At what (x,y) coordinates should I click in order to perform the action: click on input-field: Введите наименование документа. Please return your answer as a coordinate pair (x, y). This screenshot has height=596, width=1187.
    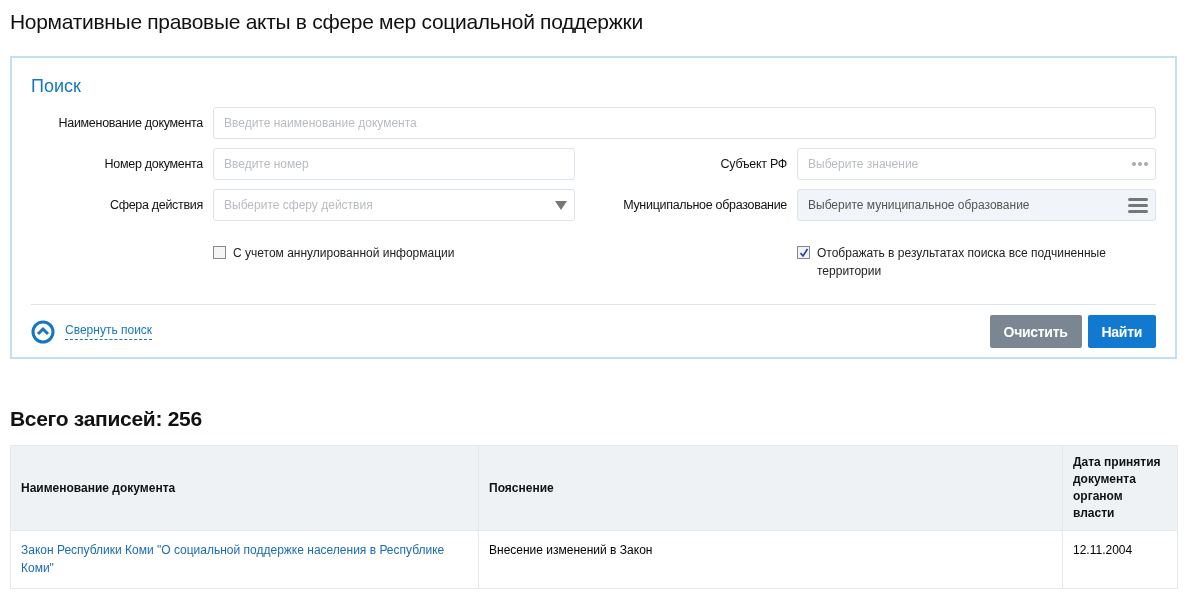
    Looking at the image, I should click on (684, 123).